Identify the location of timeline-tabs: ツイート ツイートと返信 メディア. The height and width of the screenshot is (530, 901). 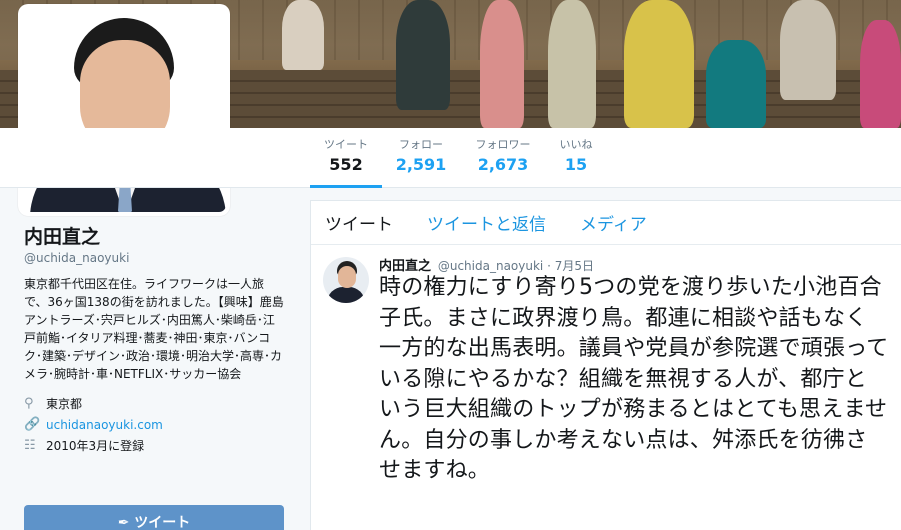
(606, 223).